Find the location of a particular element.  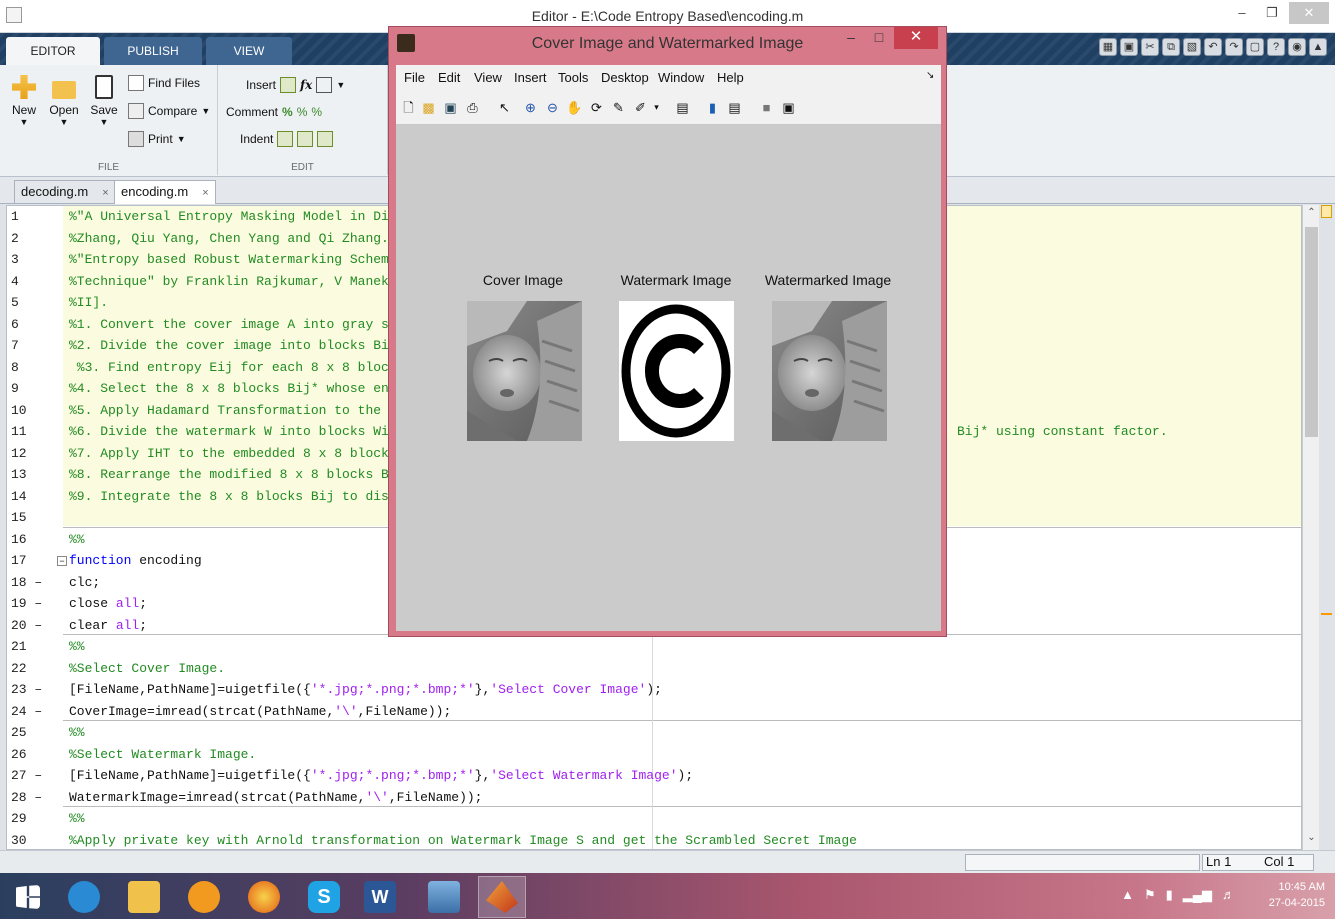

layout-icon: ▦ is located at coordinates (1108, 47).